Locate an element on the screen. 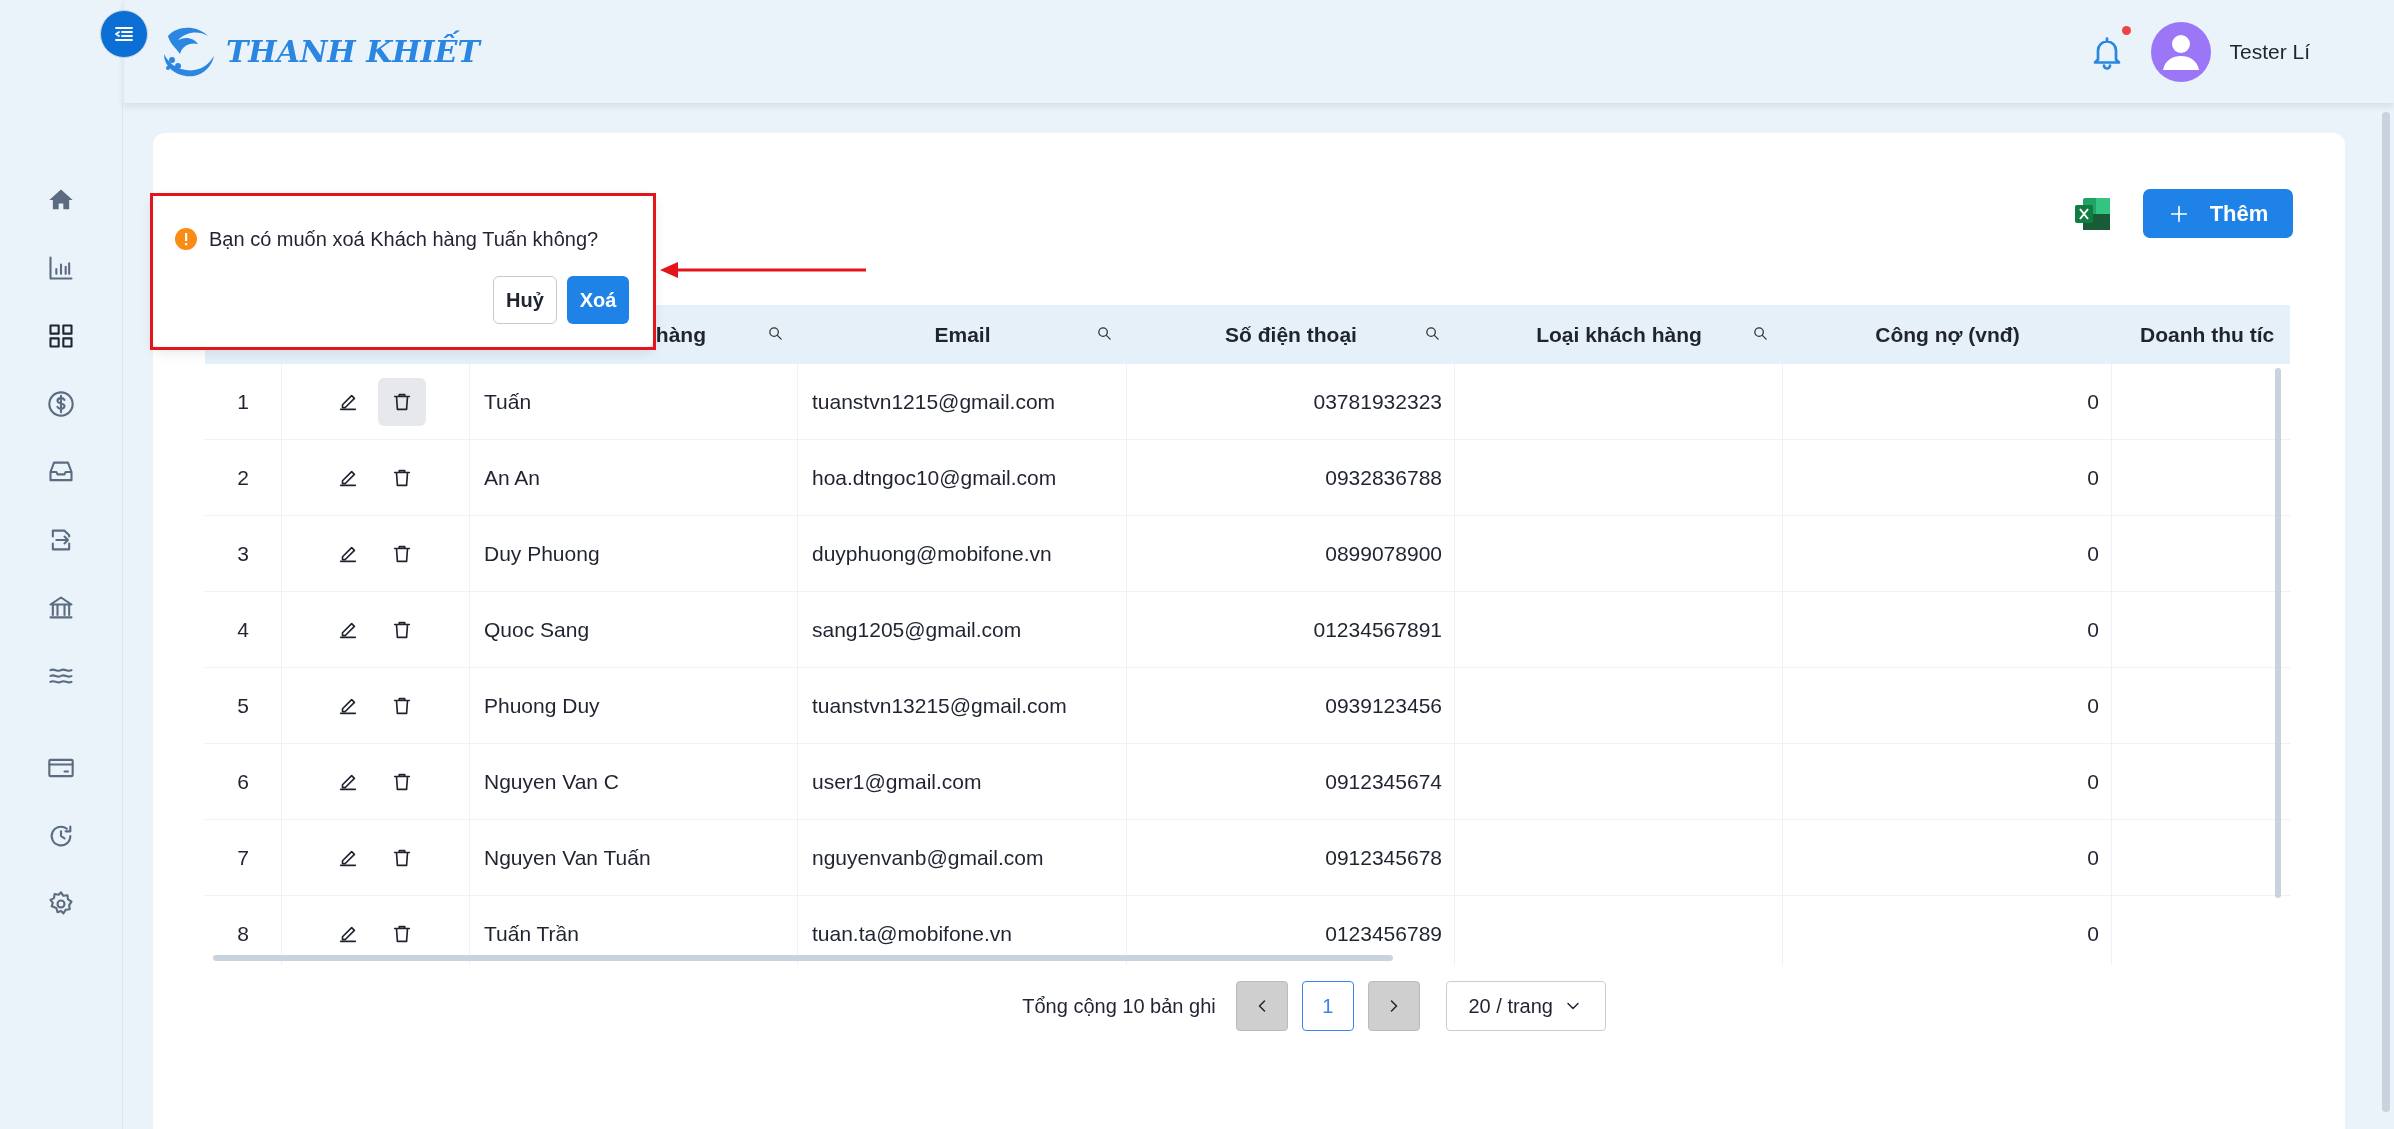  column-header: Email is located at coordinates (962, 334).